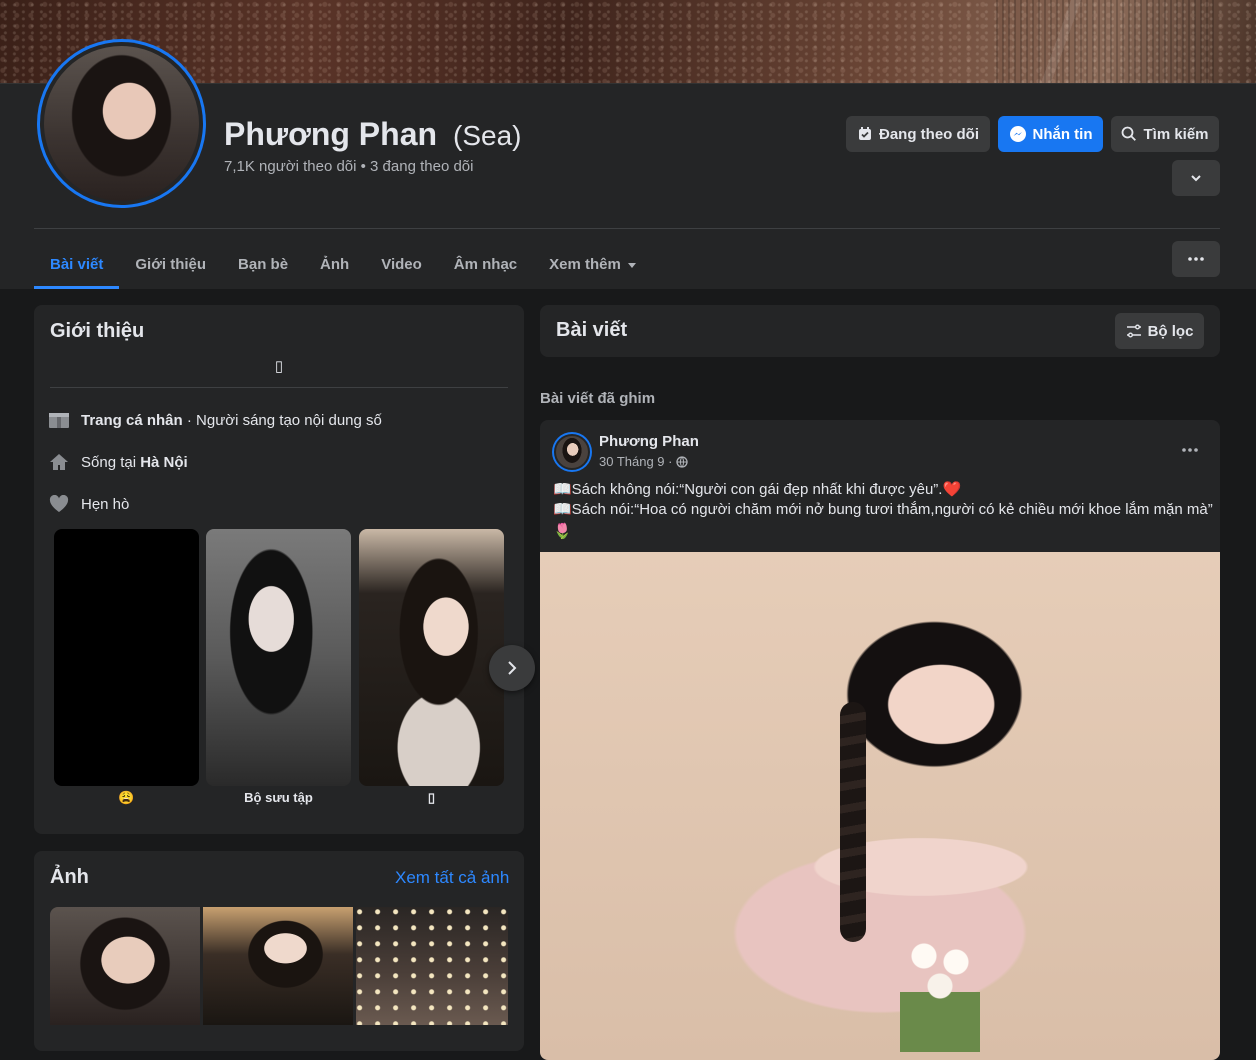  I want to click on tab-video: Video, so click(401, 264).